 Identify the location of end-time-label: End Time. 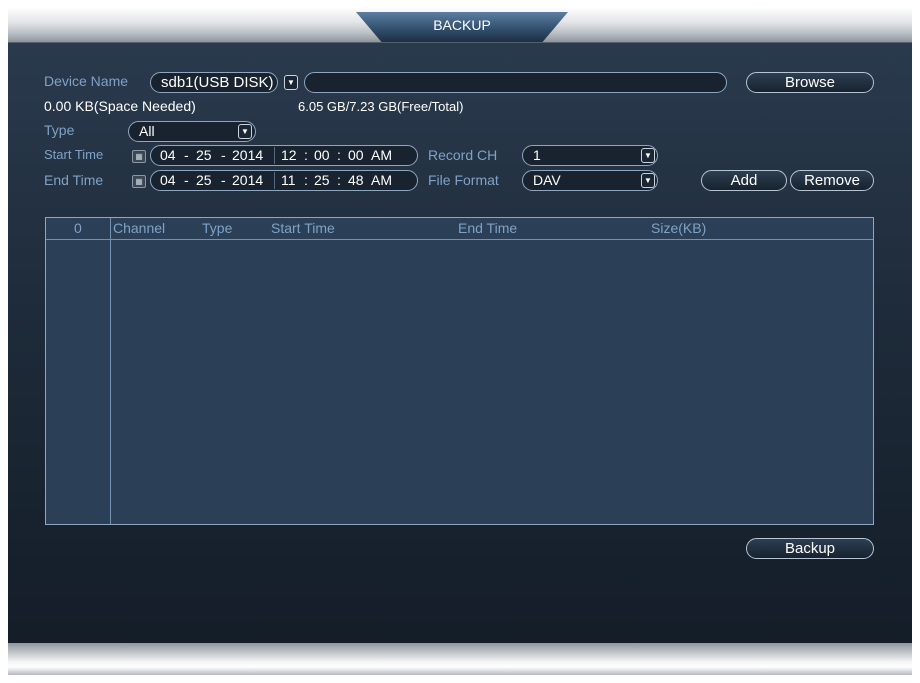
(74, 180).